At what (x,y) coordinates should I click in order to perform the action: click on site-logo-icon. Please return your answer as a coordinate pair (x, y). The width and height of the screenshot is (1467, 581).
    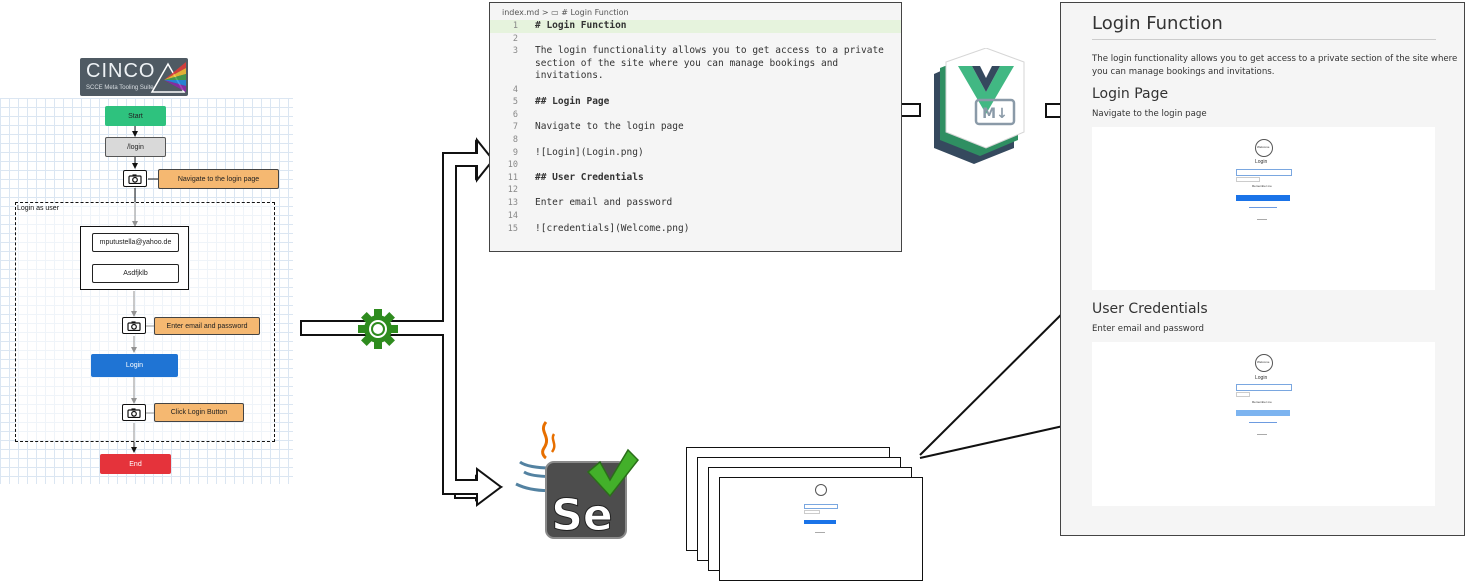
    Looking at the image, I should click on (821, 490).